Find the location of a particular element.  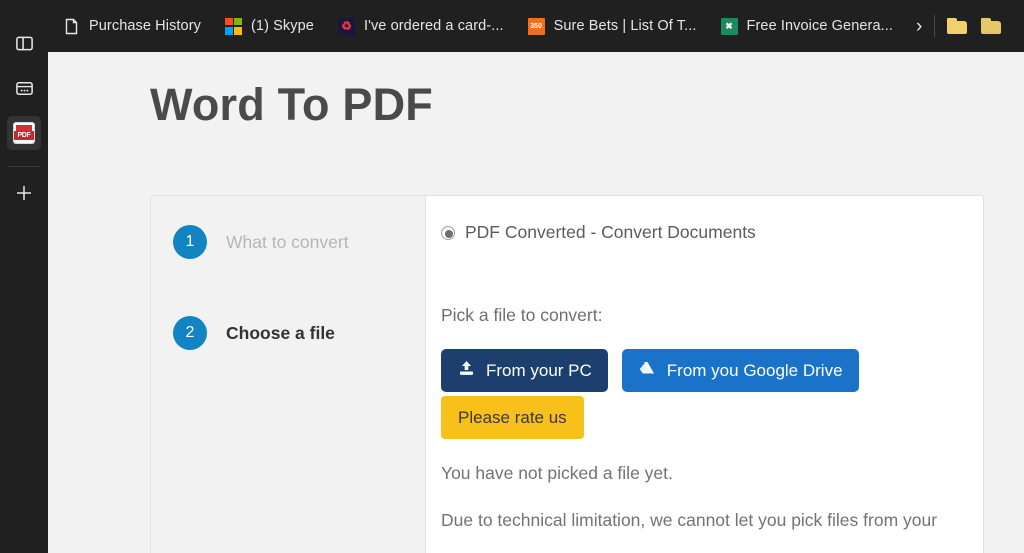

pdf-app-icon: PDF is located at coordinates (24, 133).